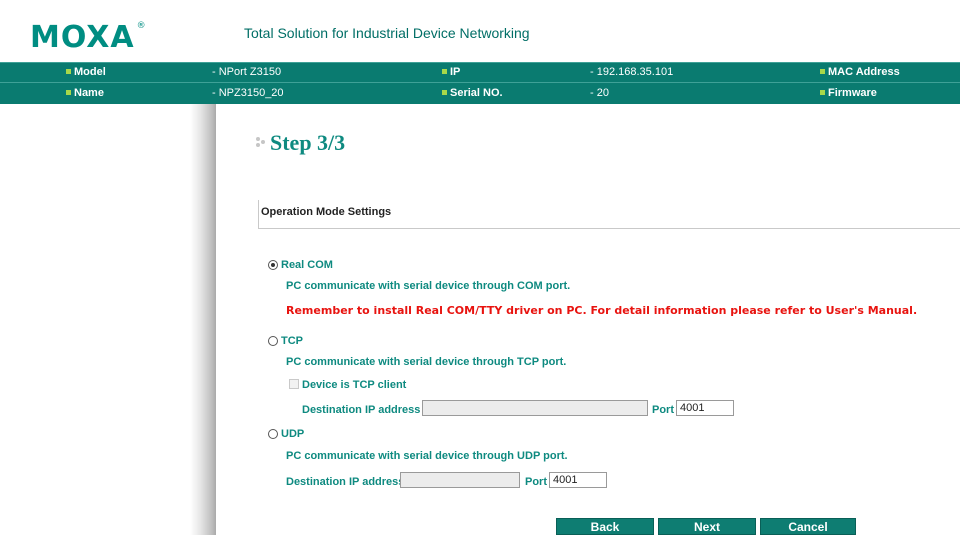  I want to click on mac-label: MAC Address, so click(864, 72).